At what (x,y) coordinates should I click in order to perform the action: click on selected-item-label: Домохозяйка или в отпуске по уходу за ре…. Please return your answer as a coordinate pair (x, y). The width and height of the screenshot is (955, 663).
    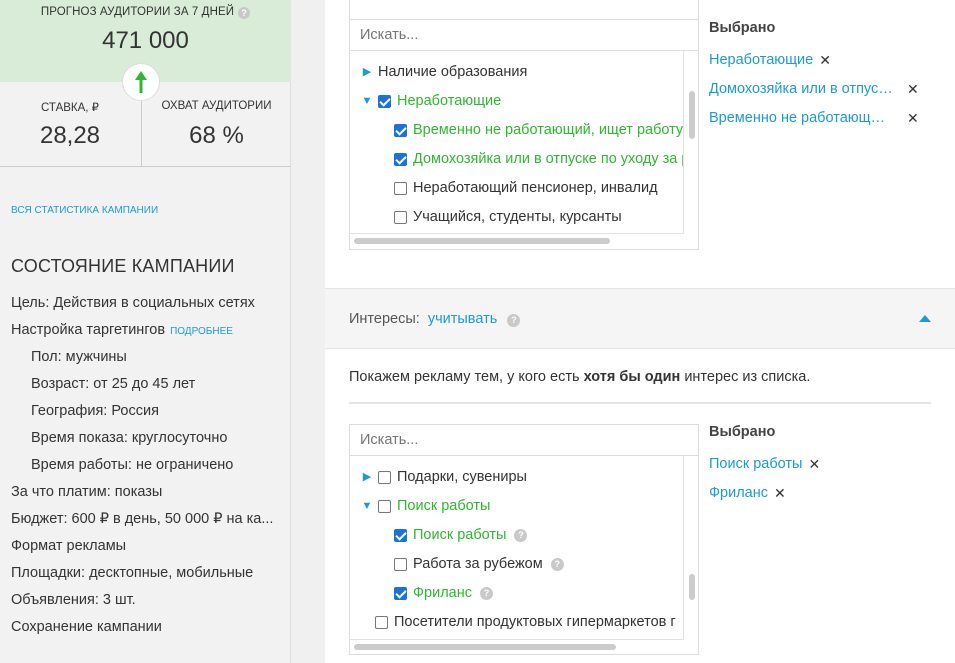
    Looking at the image, I should click on (801, 89).